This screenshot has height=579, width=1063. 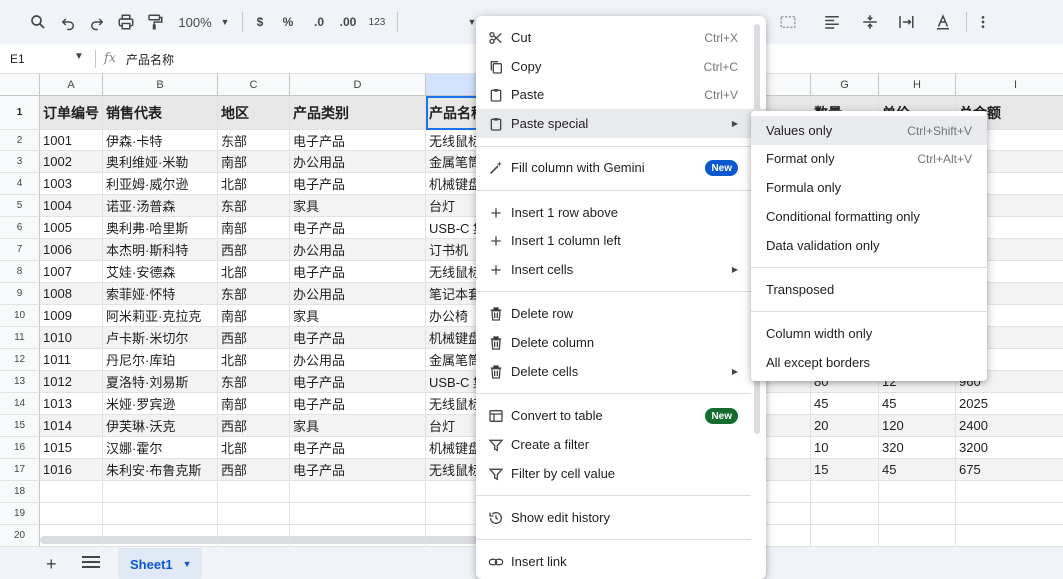 What do you see at coordinates (288, 22) in the screenshot?
I see `percent-format-button: %` at bounding box center [288, 22].